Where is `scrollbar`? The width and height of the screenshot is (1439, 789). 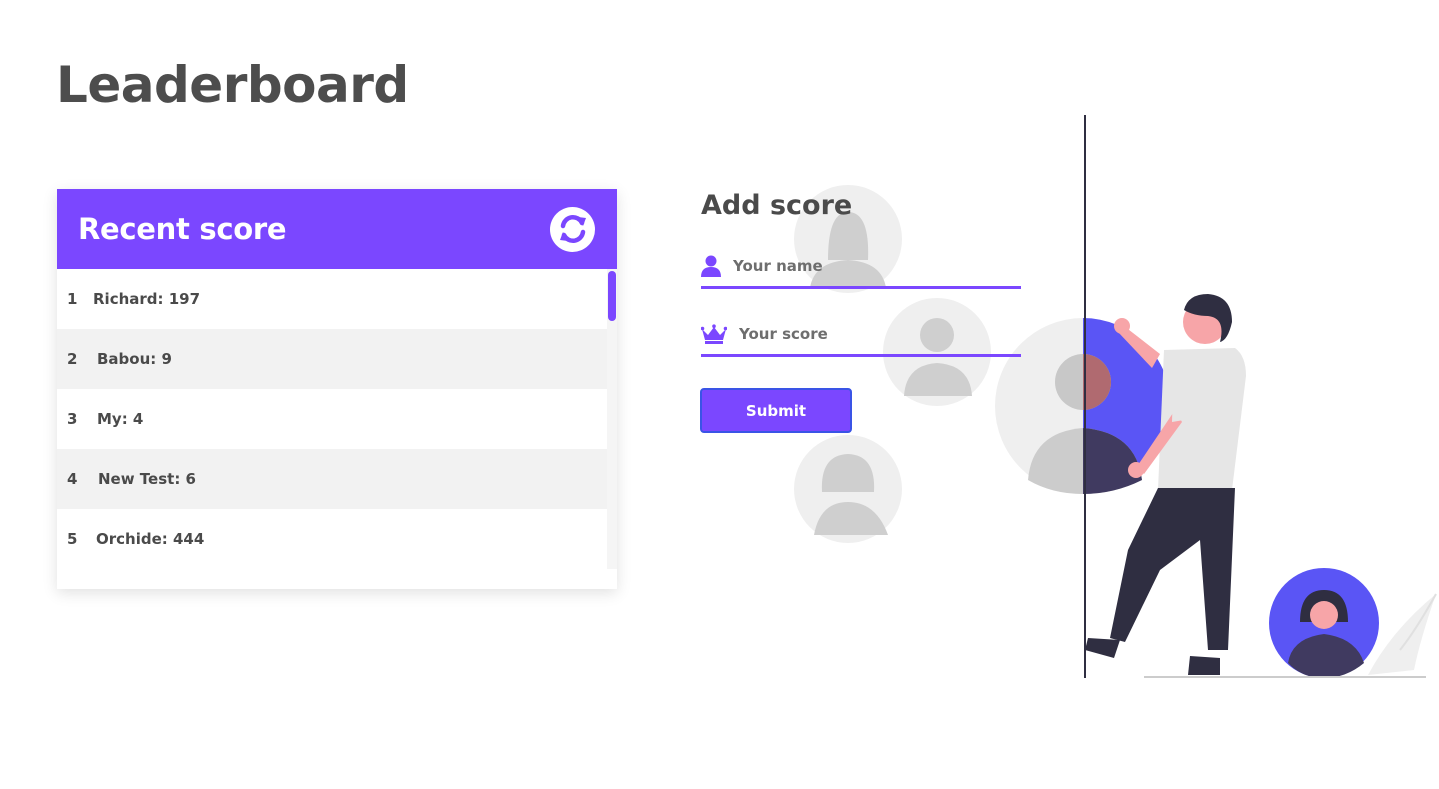
scrollbar is located at coordinates (612, 419).